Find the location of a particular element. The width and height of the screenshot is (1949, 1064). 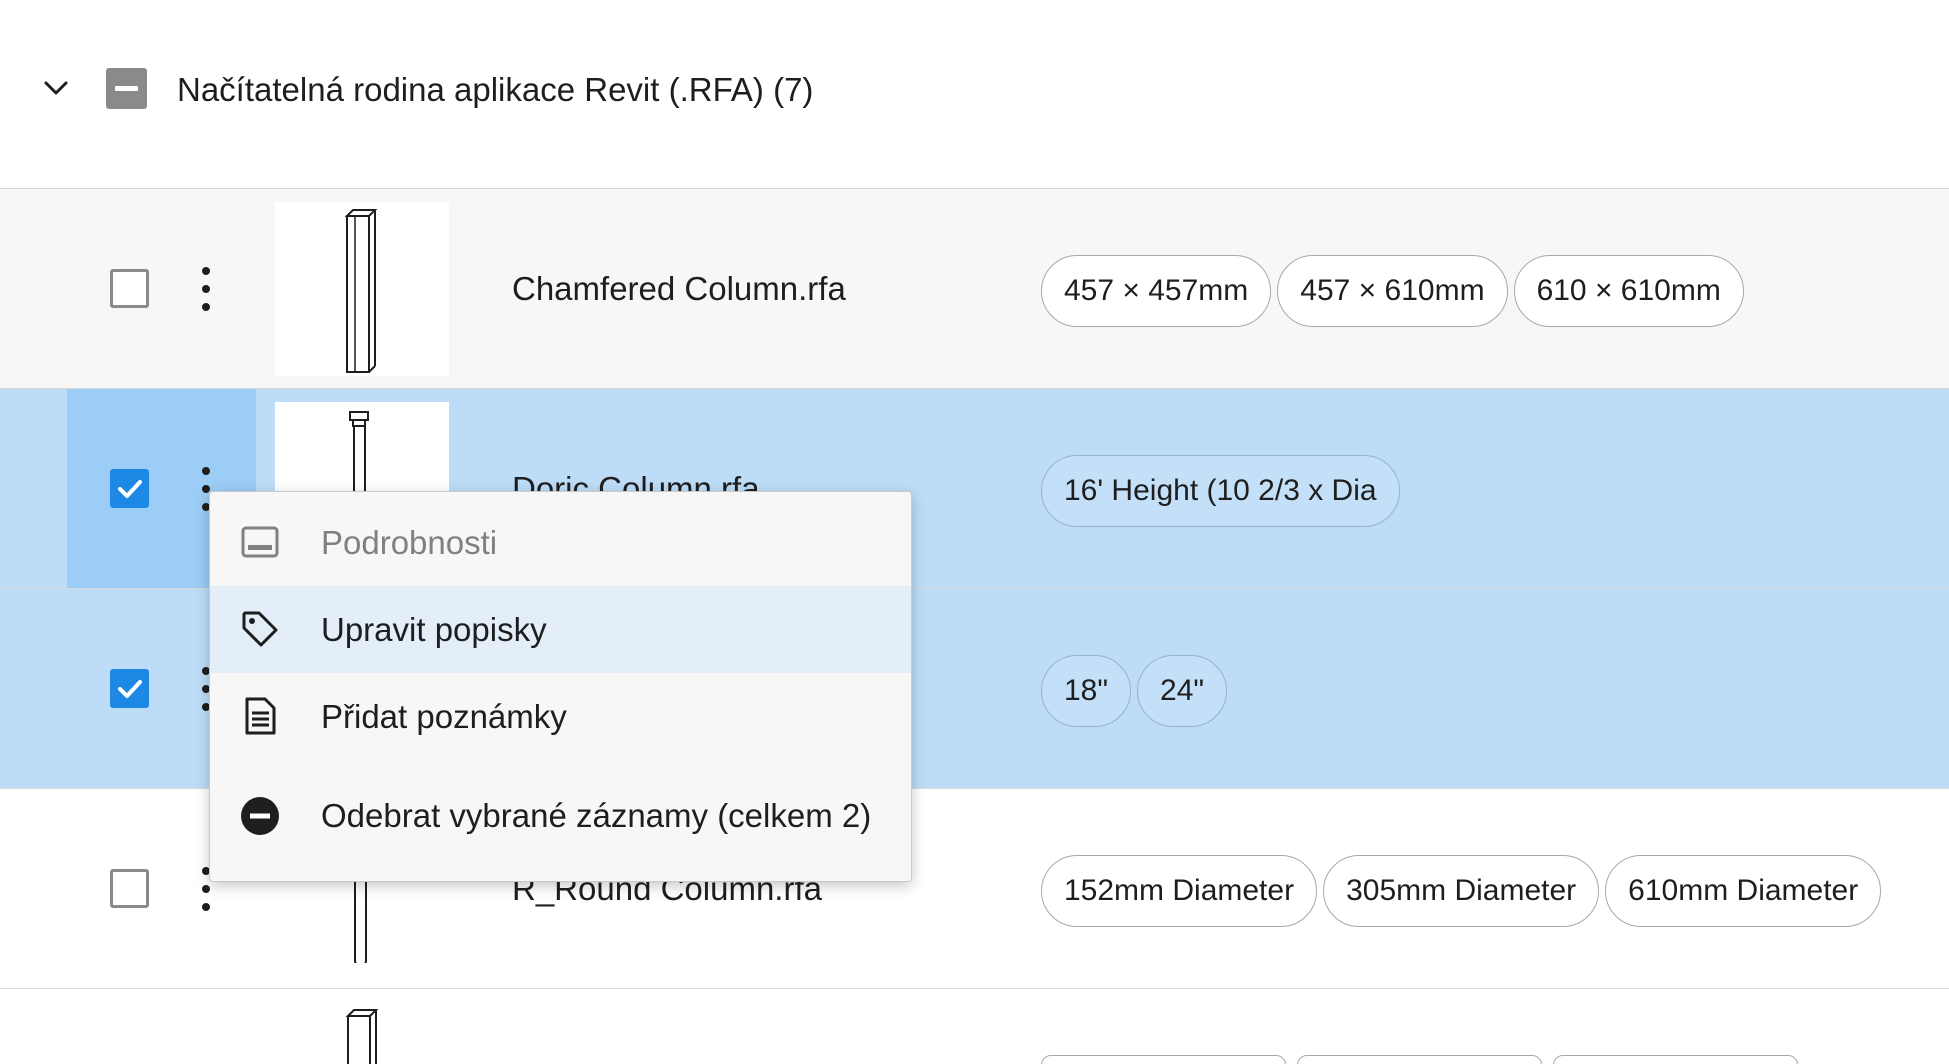

chevron-down-icon is located at coordinates (56, 88).